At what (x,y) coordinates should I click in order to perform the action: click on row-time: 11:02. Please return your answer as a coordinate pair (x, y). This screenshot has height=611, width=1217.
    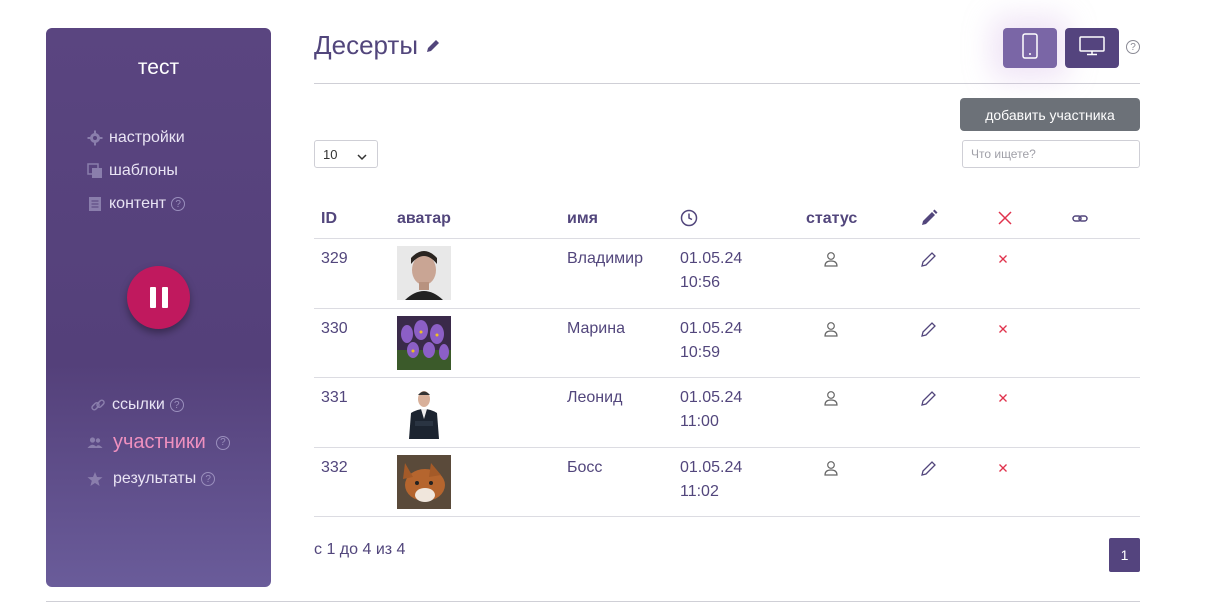
    Looking at the image, I should click on (699, 491).